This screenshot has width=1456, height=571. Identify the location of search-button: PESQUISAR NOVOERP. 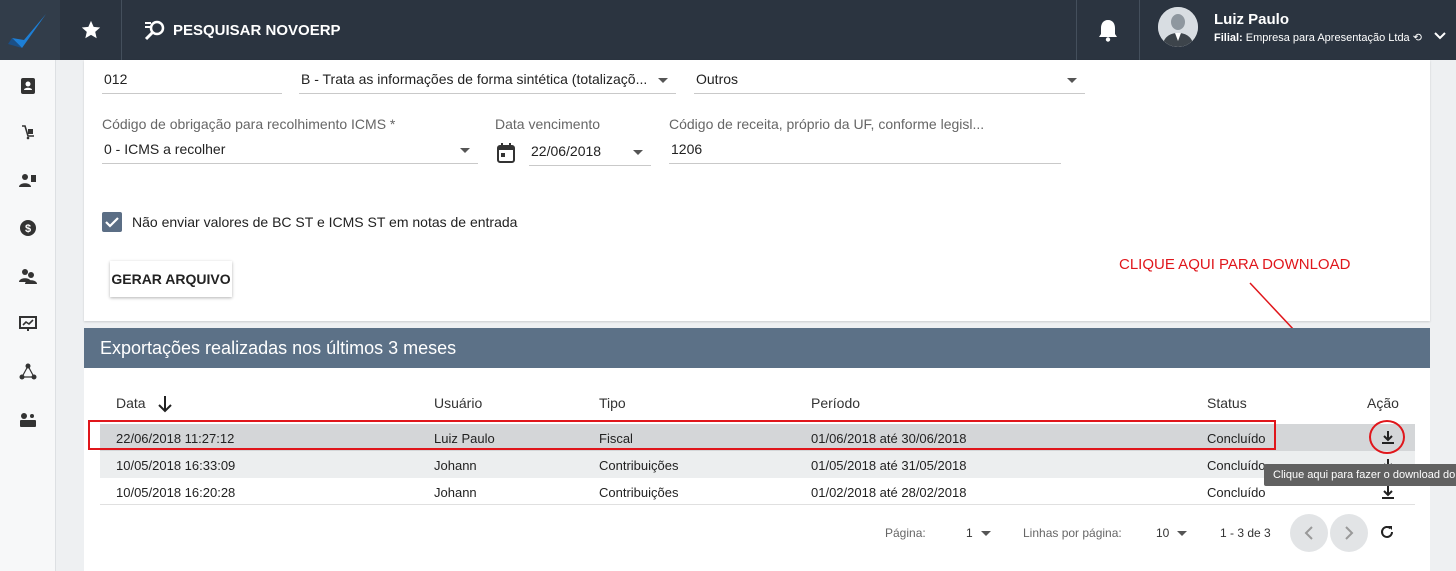
(242, 30).